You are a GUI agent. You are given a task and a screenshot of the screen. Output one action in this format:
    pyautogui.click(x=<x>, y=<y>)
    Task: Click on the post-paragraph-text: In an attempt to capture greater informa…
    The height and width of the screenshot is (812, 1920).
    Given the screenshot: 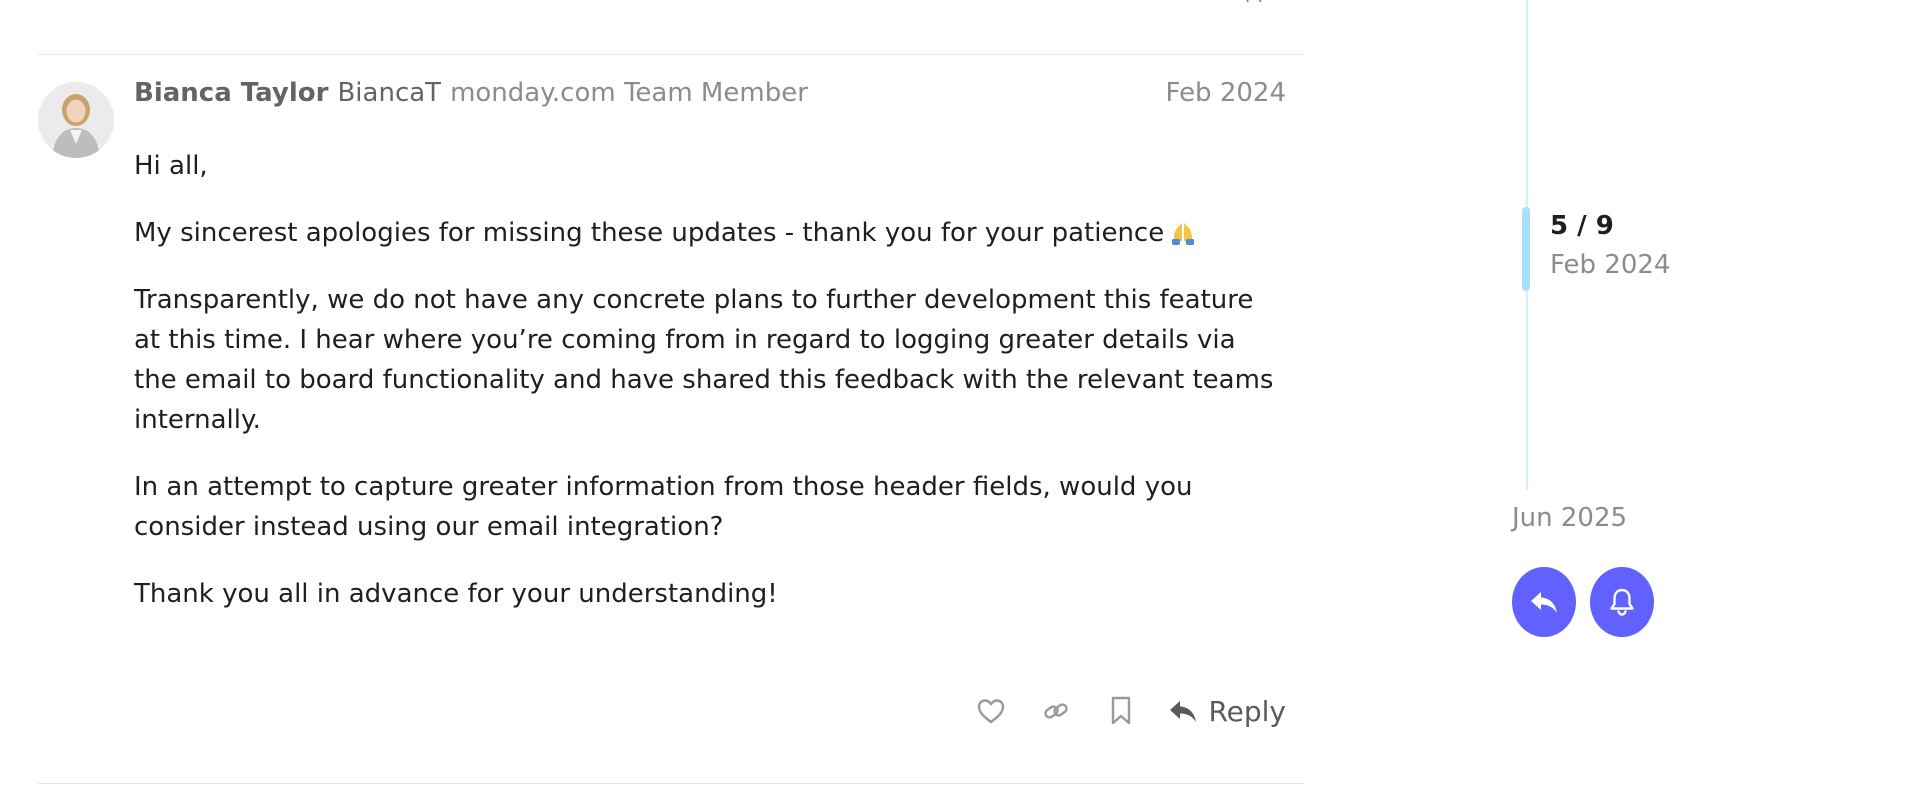 What is the action you would take?
    pyautogui.click(x=663, y=507)
    